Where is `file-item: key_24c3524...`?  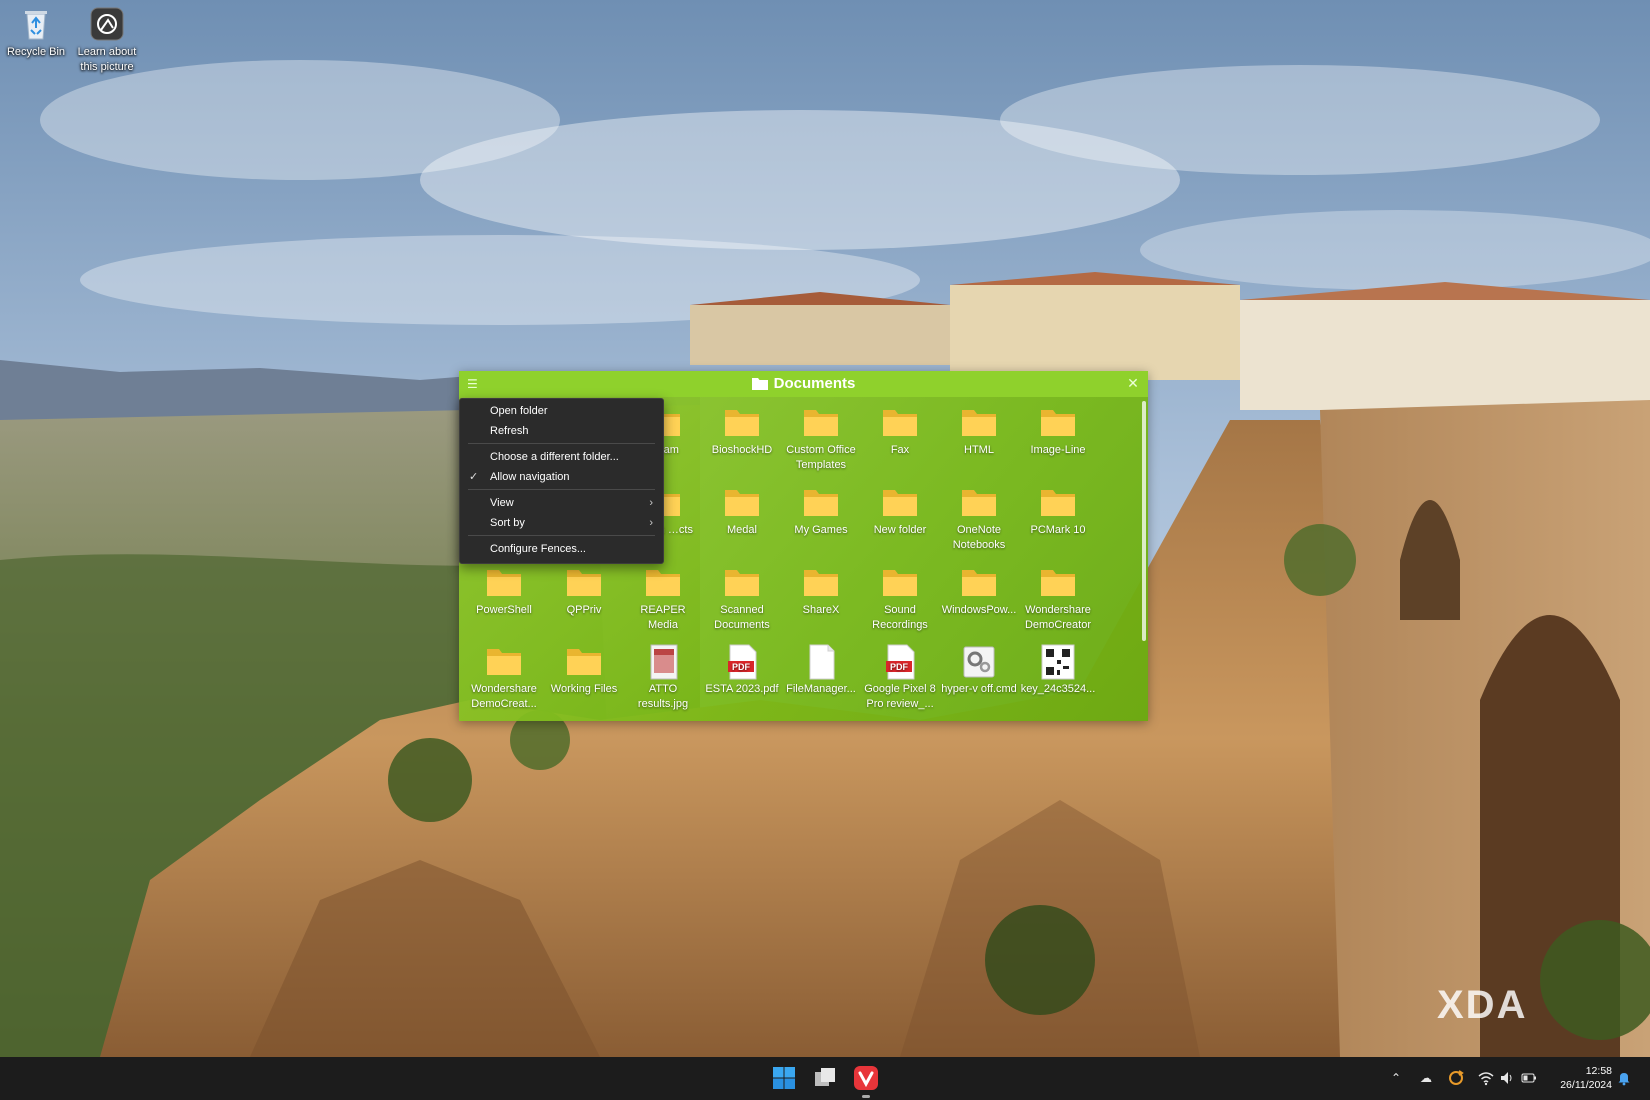
file-item: key_24c3524... is located at coordinates (1058, 670).